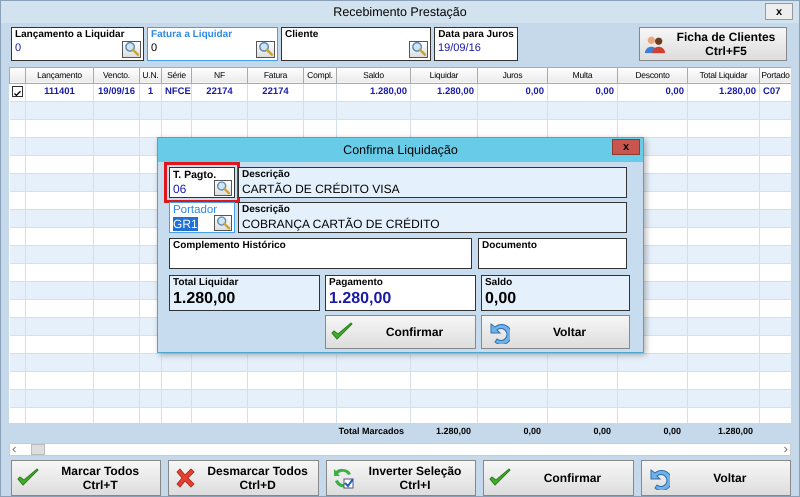  What do you see at coordinates (320, 75) in the screenshot?
I see `column-header: Compl.` at bounding box center [320, 75].